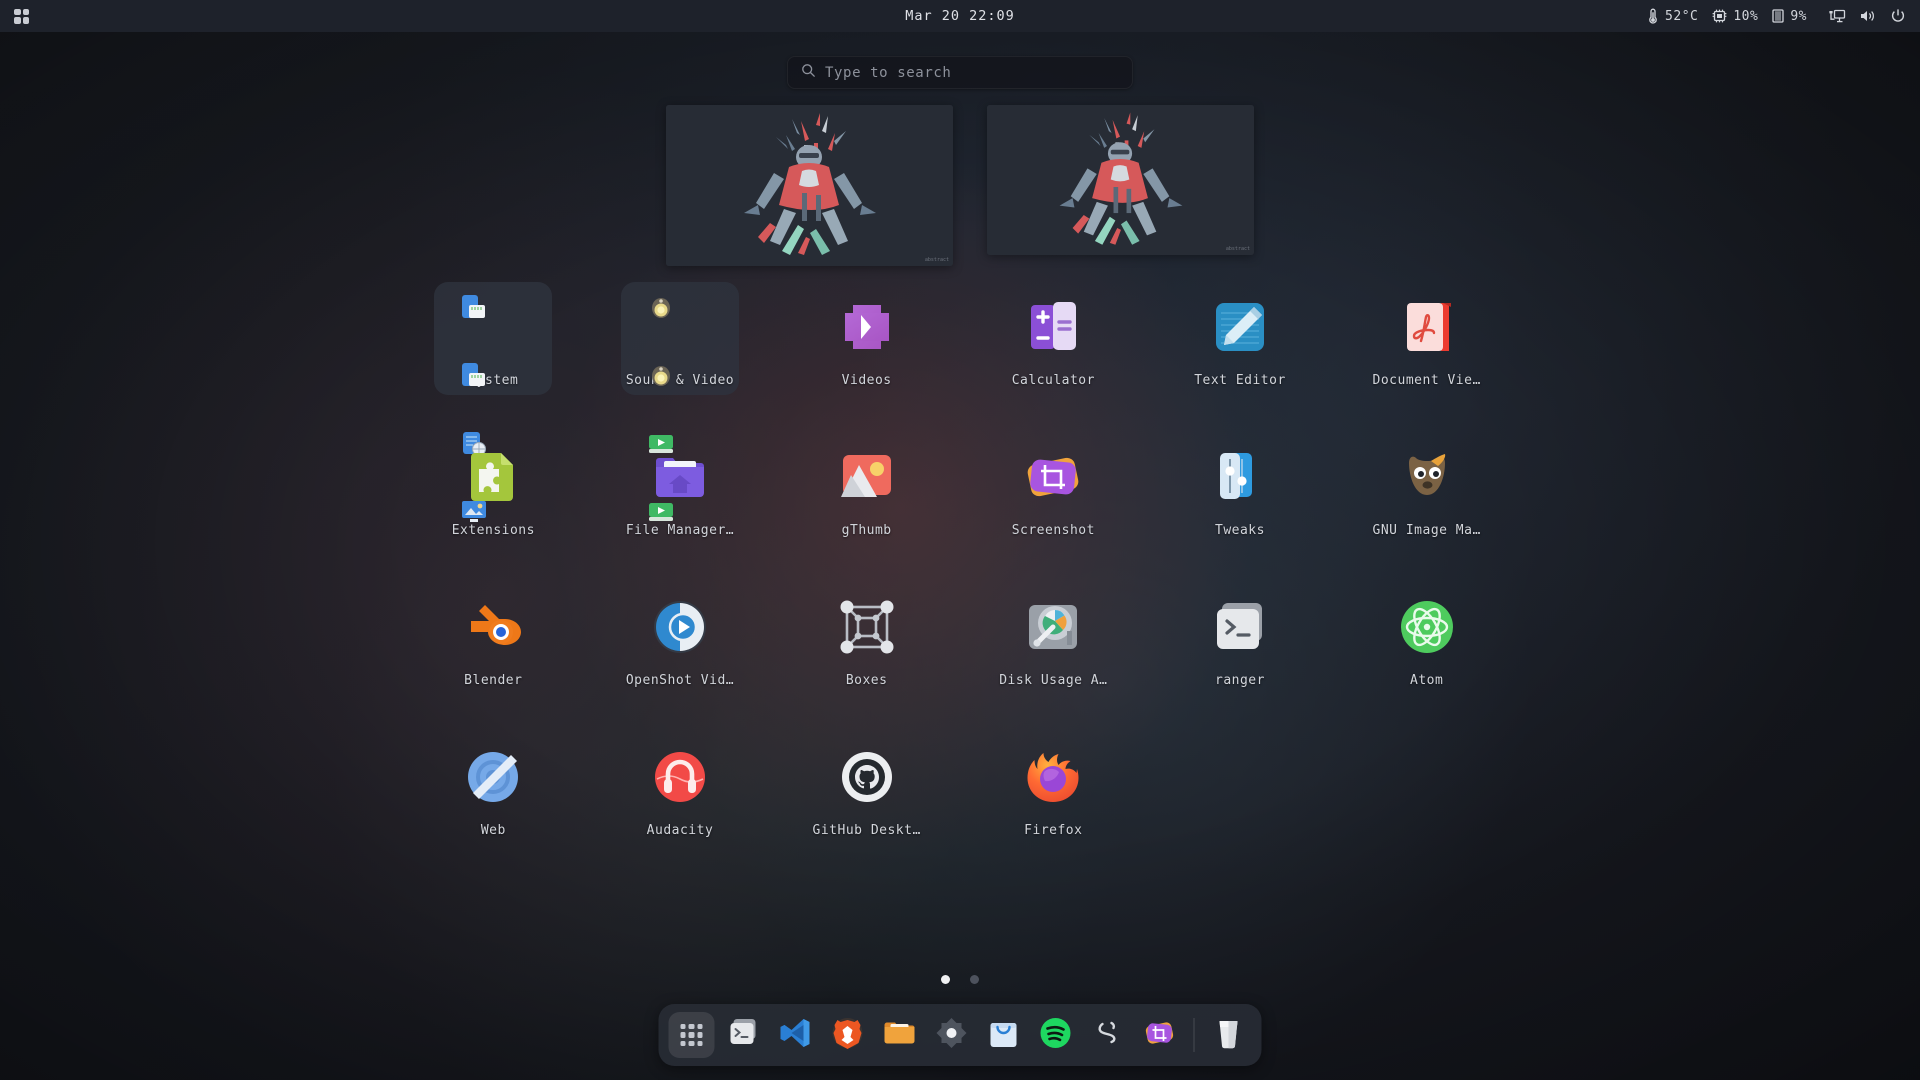 The width and height of the screenshot is (1920, 1080). I want to click on videos-icon, so click(867, 327).